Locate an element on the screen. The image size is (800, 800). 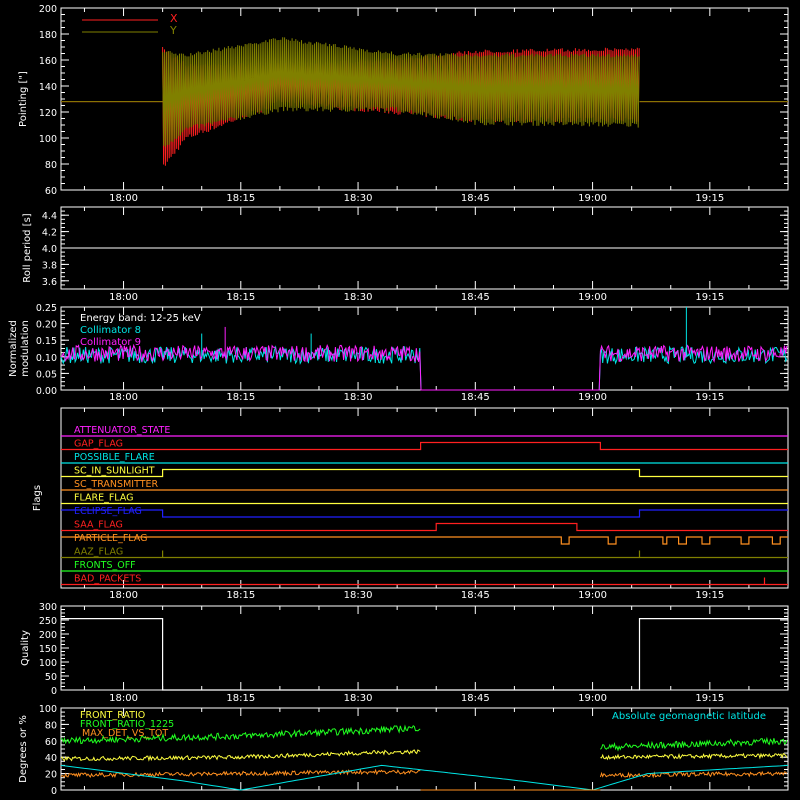
y-tick-label: 4.0 is located at coordinates (49, 249).